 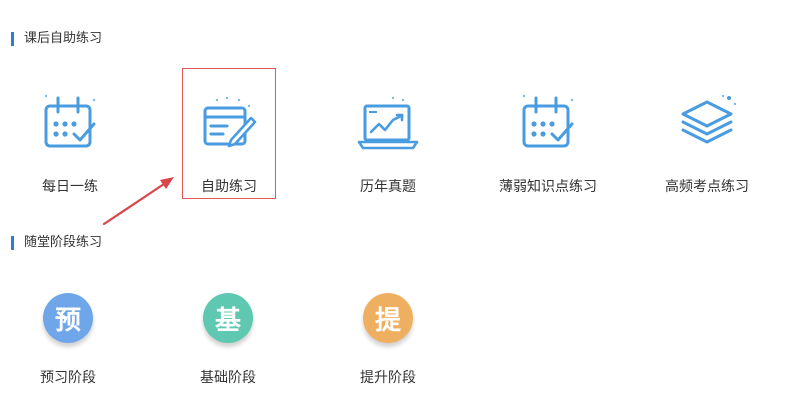 I want to click on preview-badge-icon: 预, so click(x=68, y=318).